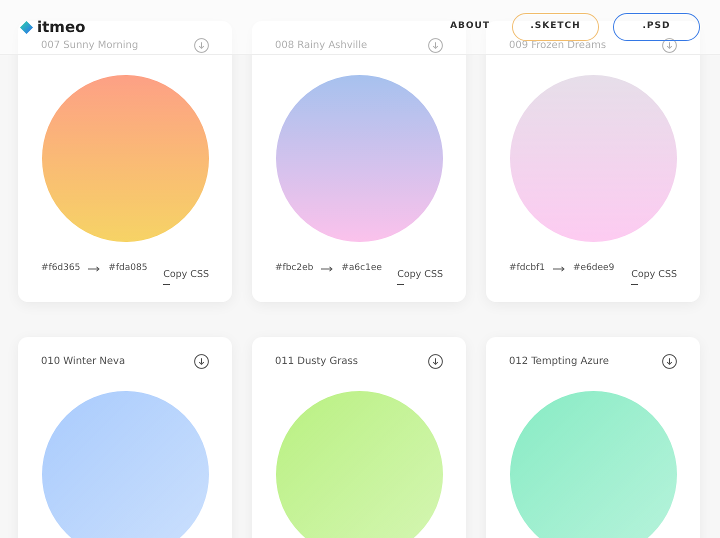  What do you see at coordinates (361, 268) in the screenshot?
I see `end-color-code: #a6c1ee` at bounding box center [361, 268].